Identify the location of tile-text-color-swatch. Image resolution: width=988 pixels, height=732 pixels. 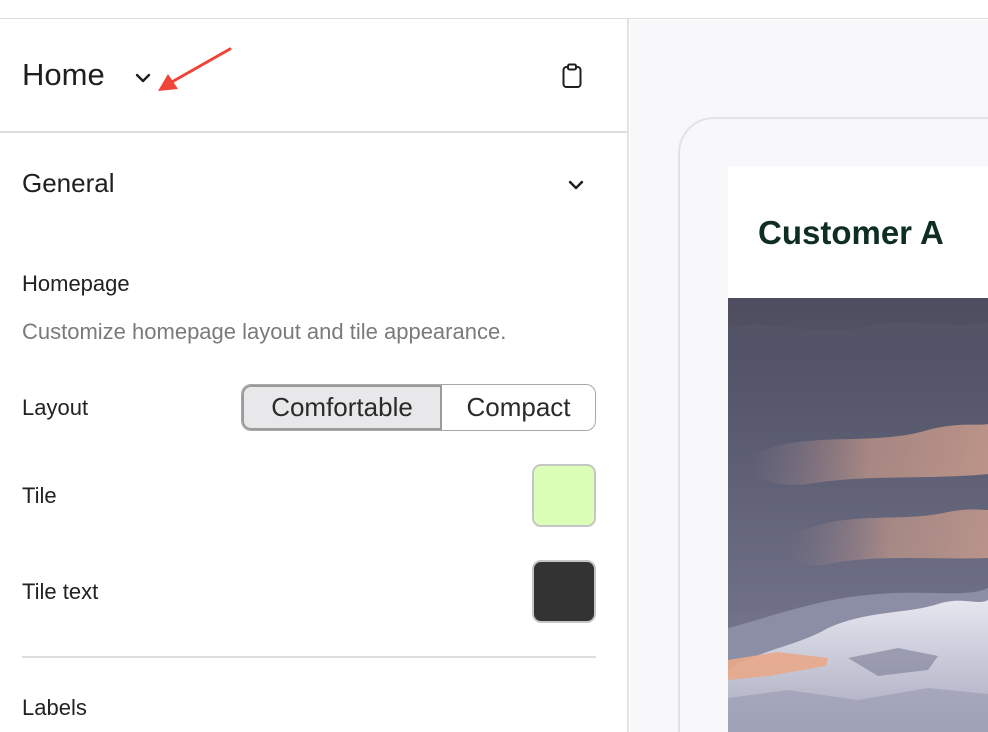
(564, 591).